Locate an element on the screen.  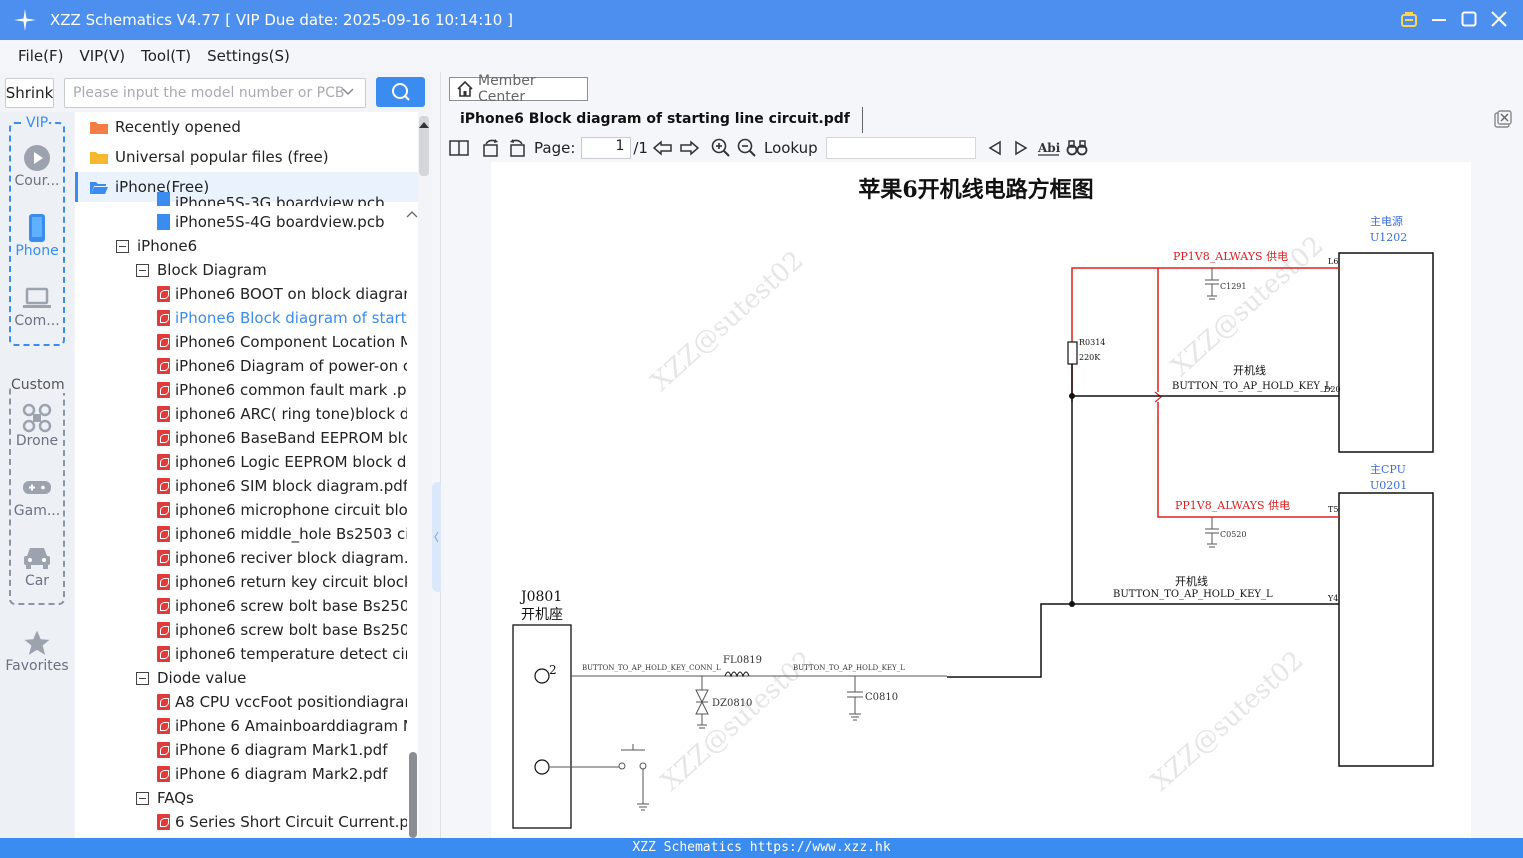
tree-file-item: iPhone6 BOOT on block diagram a is located at coordinates (282, 294).